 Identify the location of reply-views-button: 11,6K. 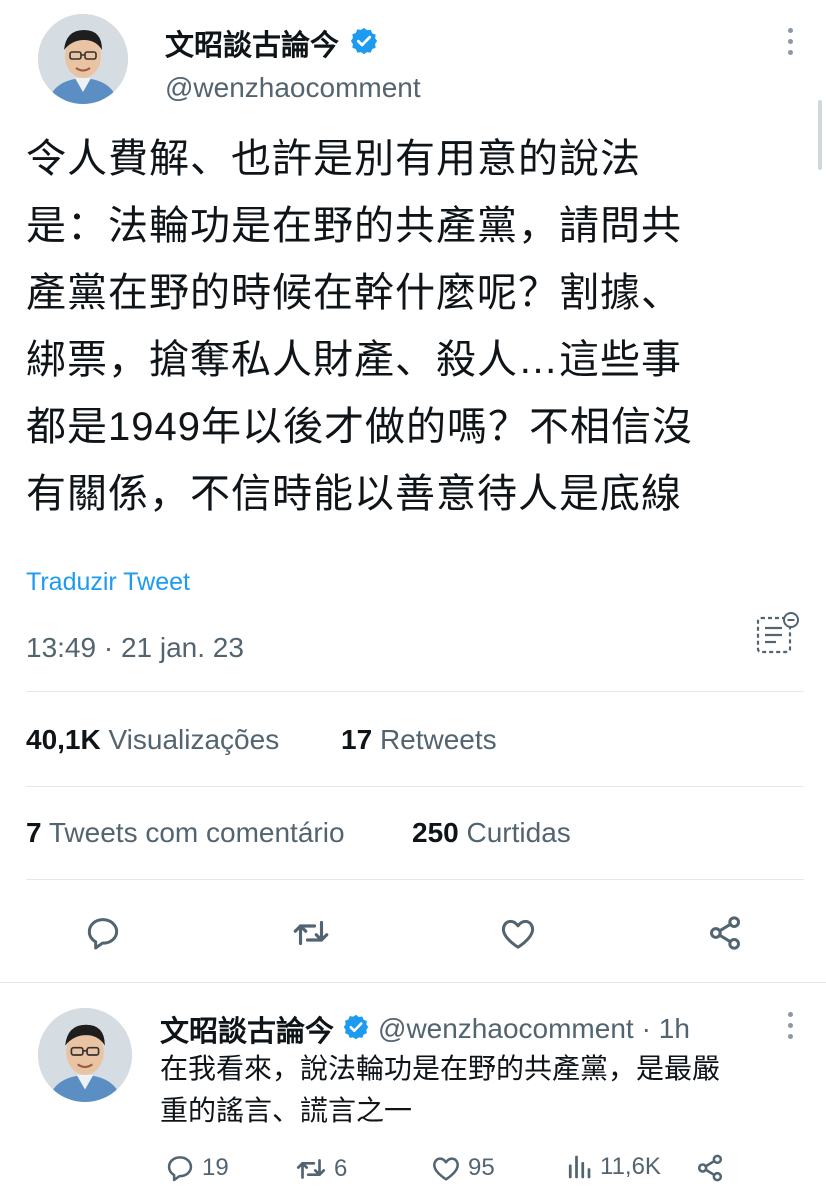
(612, 1167).